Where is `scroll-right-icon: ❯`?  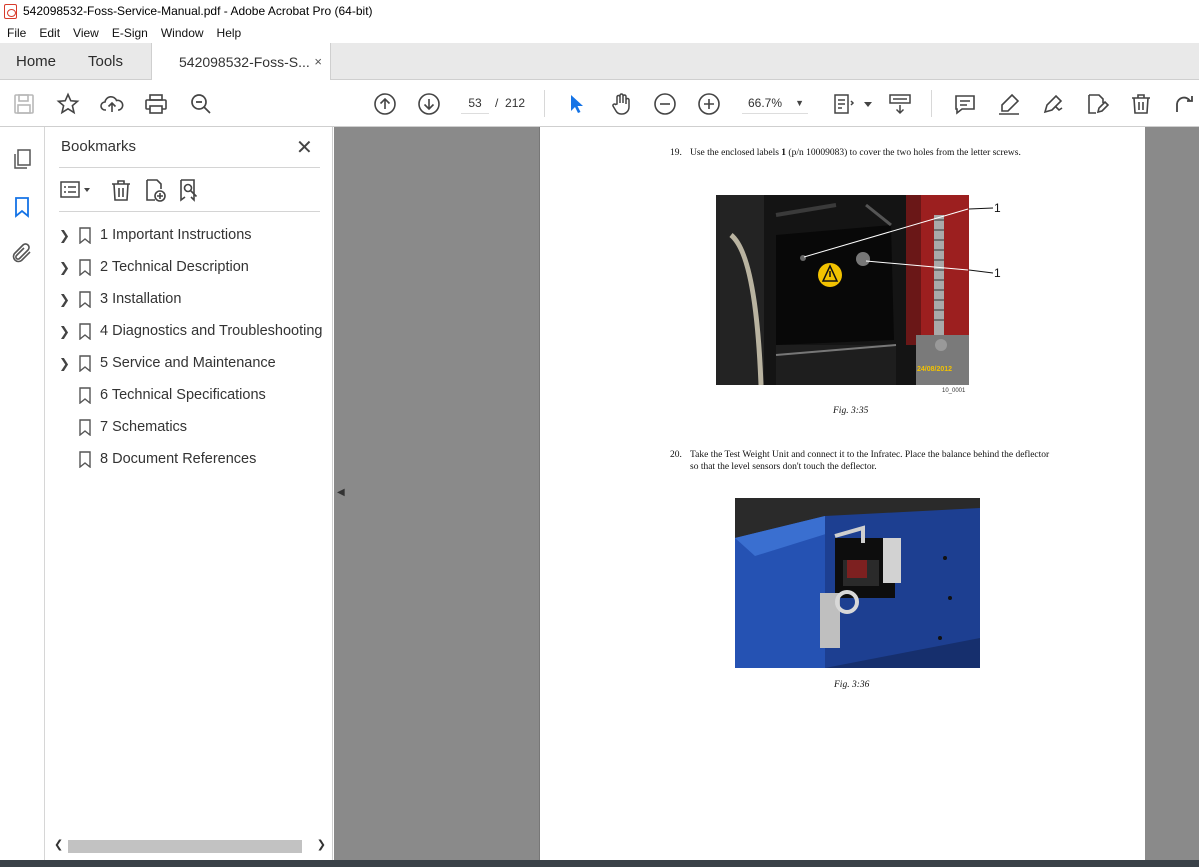 scroll-right-icon: ❯ is located at coordinates (321, 844).